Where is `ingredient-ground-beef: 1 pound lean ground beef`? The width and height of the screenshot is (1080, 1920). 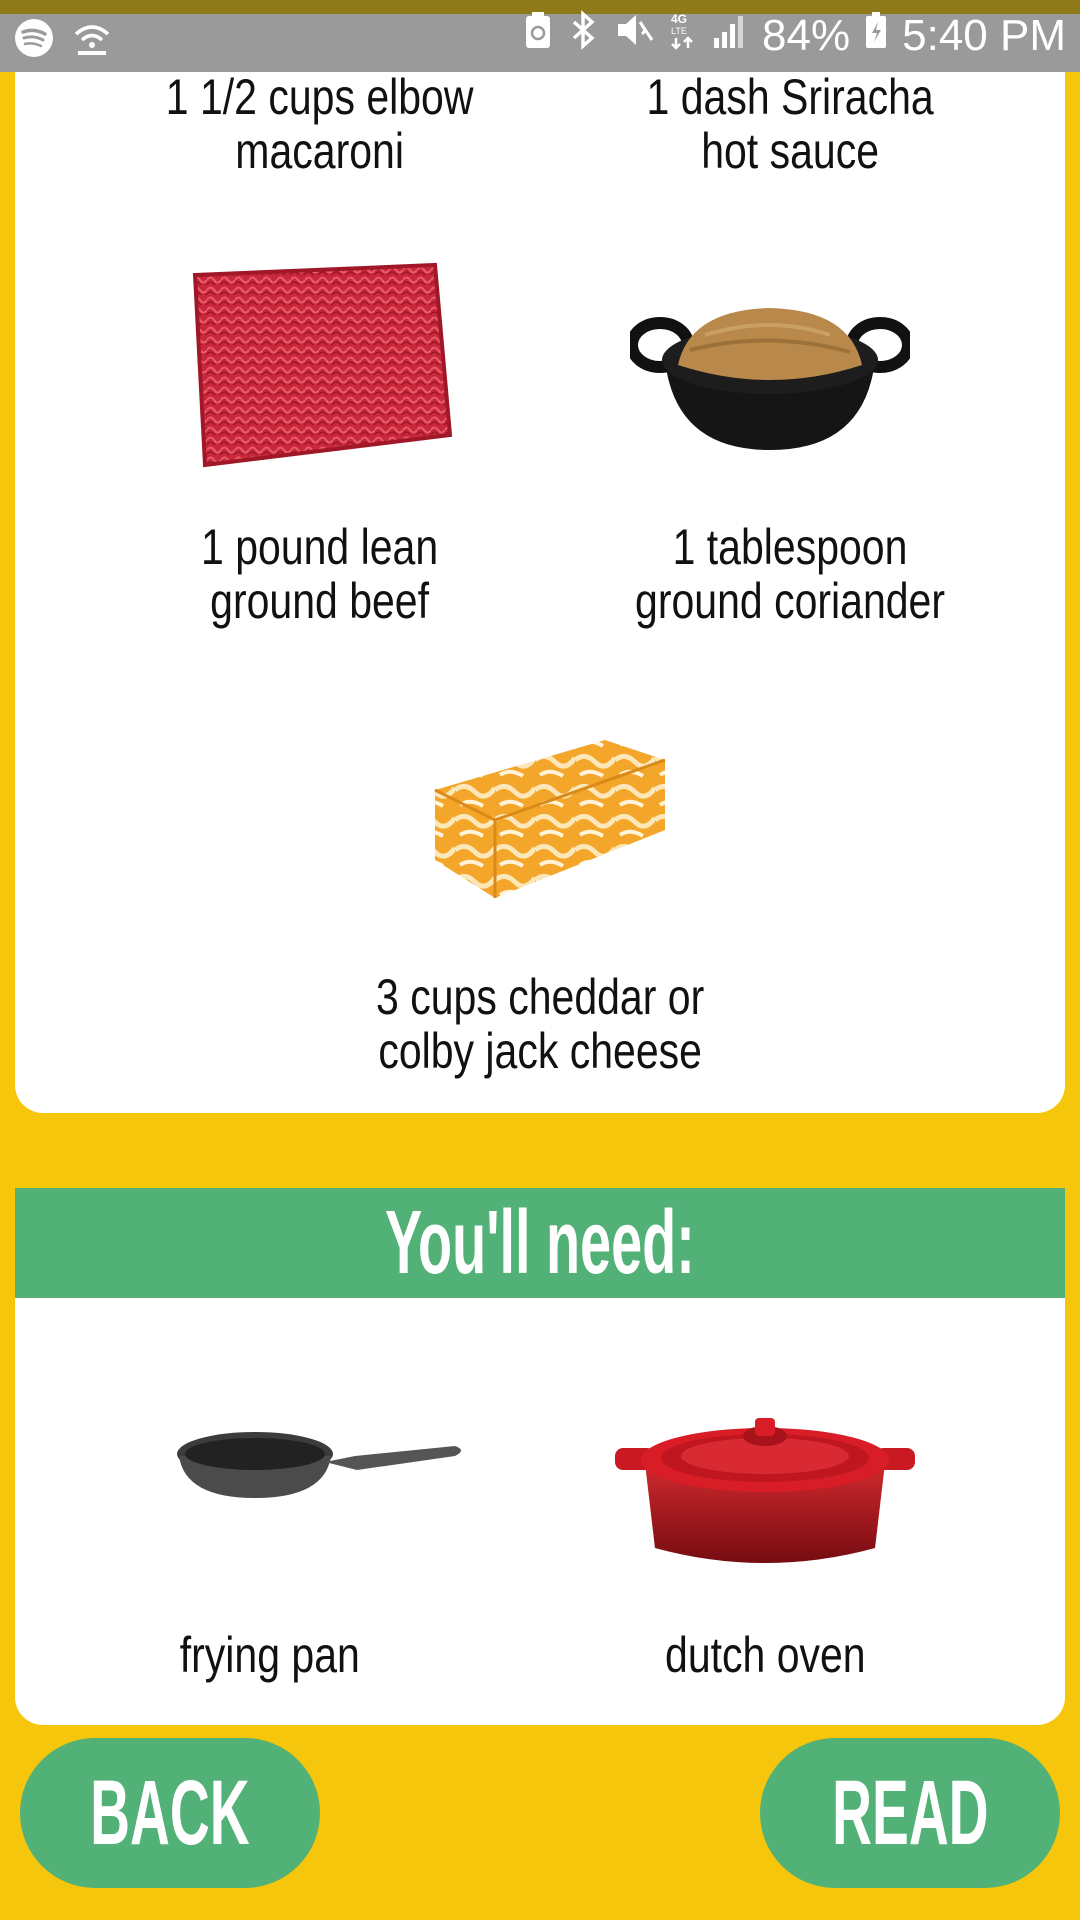
ingredient-ground-beef: 1 pound lean ground beef is located at coordinates (320, 574).